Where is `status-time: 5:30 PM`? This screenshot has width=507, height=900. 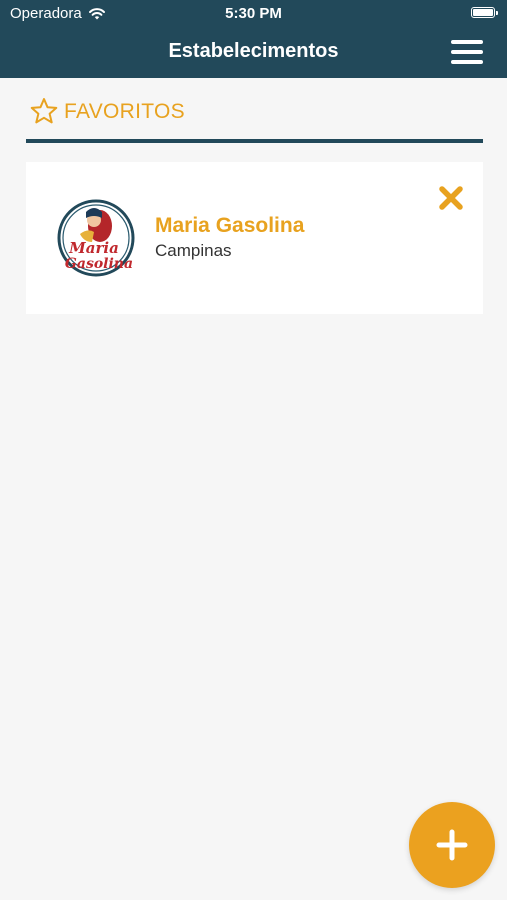
status-time: 5:30 PM is located at coordinates (253, 13).